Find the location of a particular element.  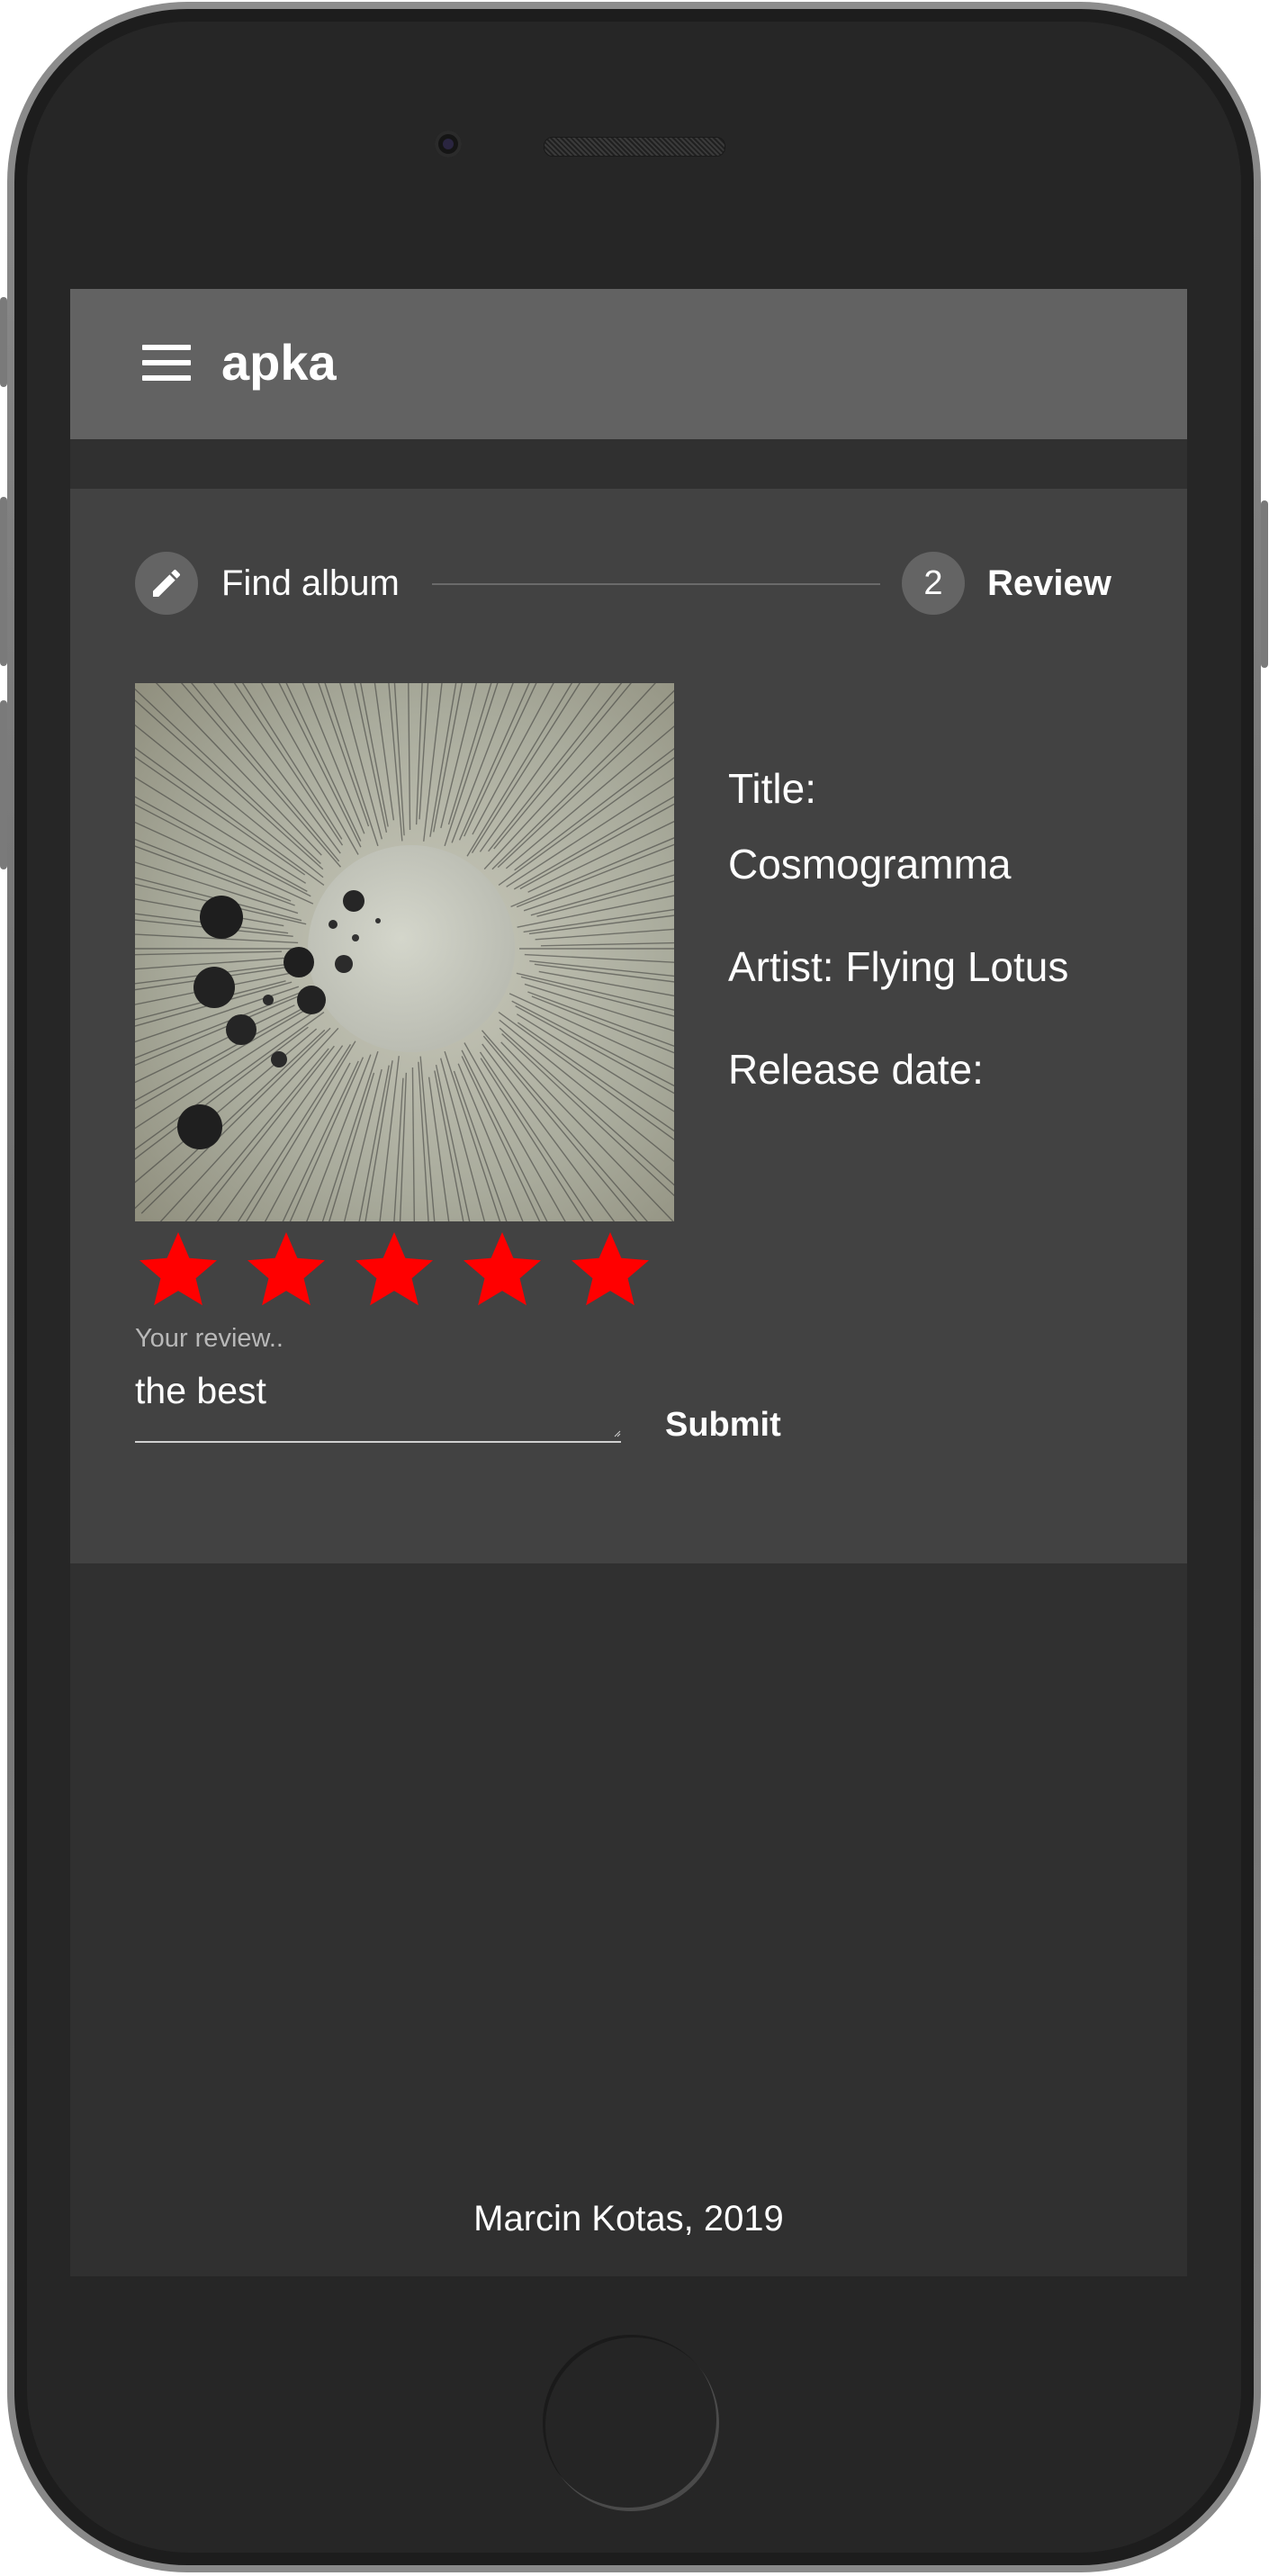

step-find-album-indicator is located at coordinates (166, 583).